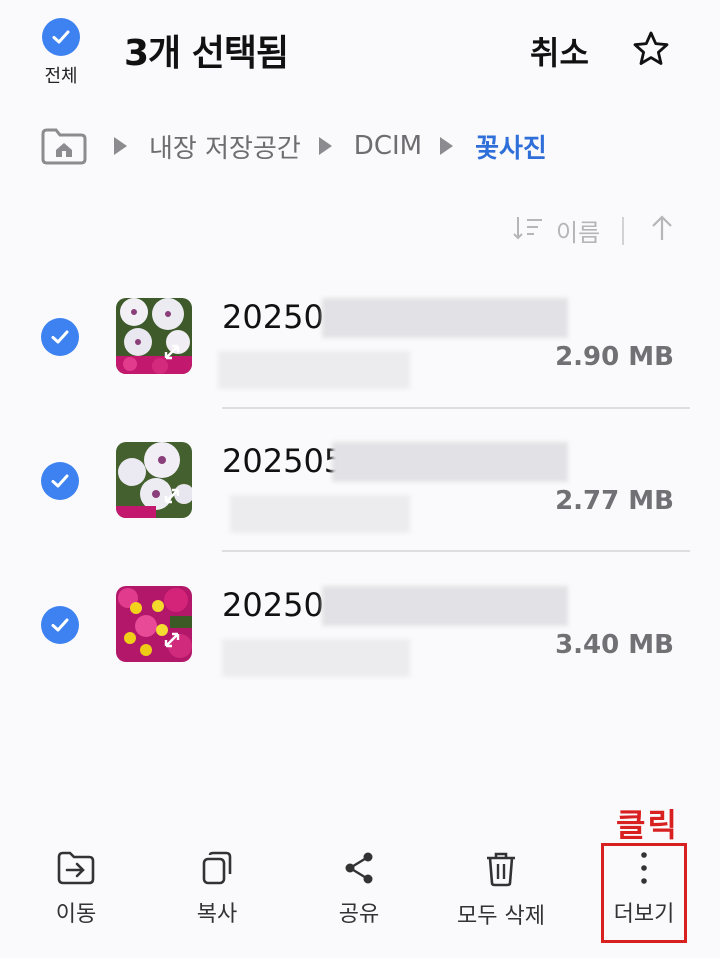  Describe the element at coordinates (529, 231) in the screenshot. I see `sort-order-icon` at that location.